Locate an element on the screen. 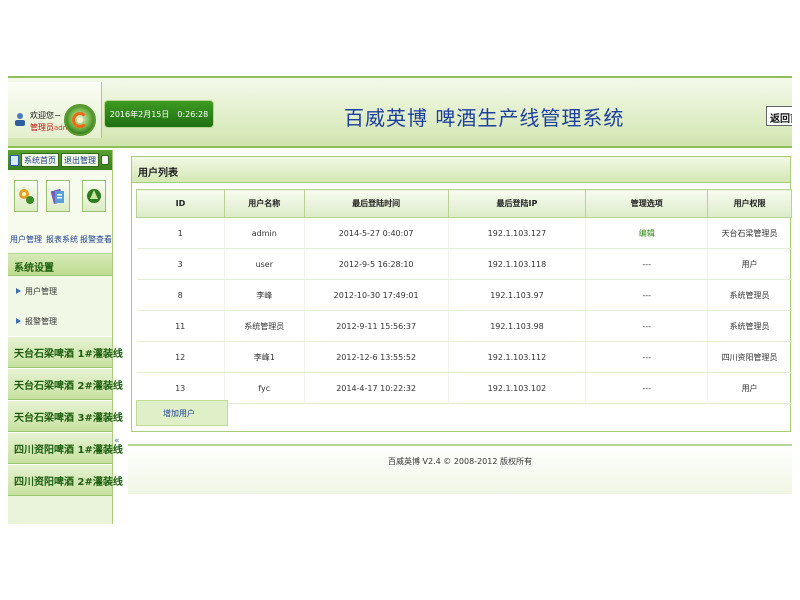  cell-last-login-ip: 192.1.103.127 is located at coordinates (517, 233).